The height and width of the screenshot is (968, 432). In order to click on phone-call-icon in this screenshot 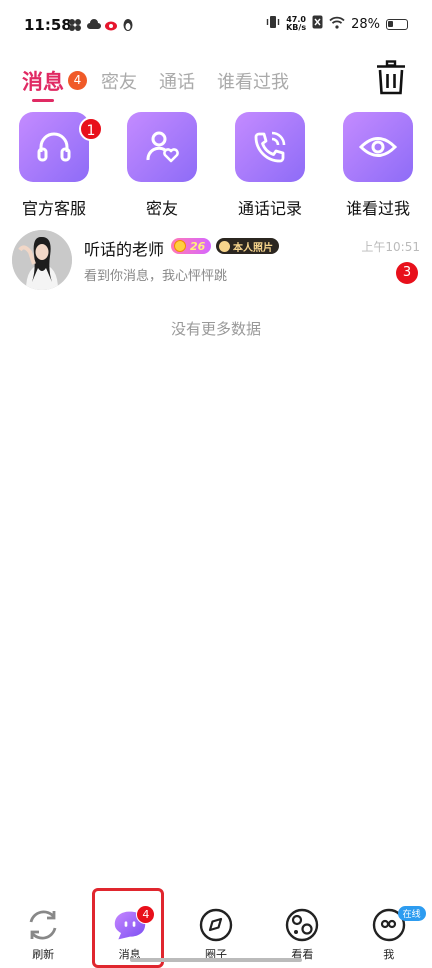, I will do `click(270, 147)`.